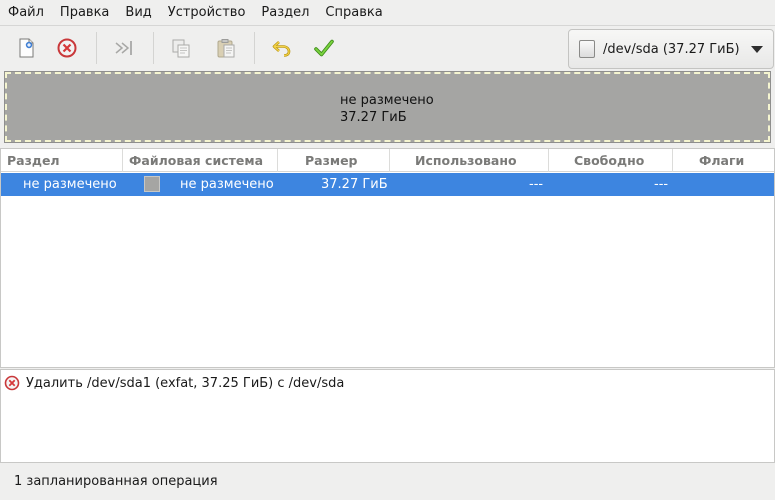 The image size is (775, 500). I want to click on paste-icon, so click(226, 48).